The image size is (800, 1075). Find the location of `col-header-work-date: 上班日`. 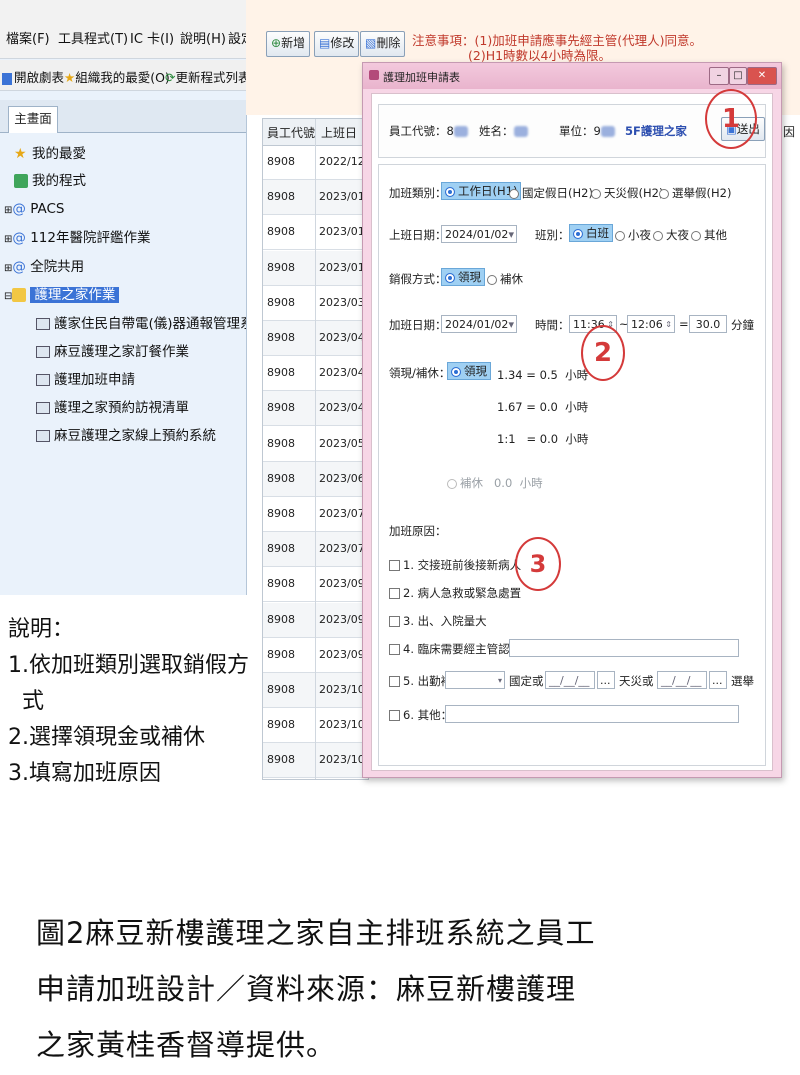

col-header-work-date: 上班日 is located at coordinates (339, 132).